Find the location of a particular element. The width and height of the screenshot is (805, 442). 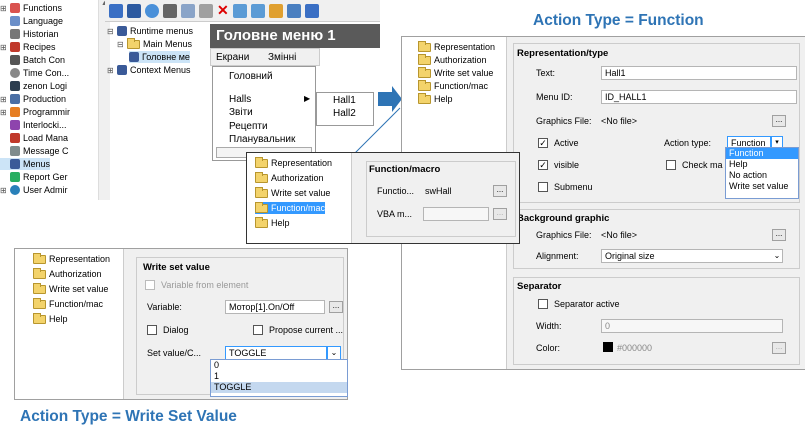

text-input: Hall1 is located at coordinates (699, 73).